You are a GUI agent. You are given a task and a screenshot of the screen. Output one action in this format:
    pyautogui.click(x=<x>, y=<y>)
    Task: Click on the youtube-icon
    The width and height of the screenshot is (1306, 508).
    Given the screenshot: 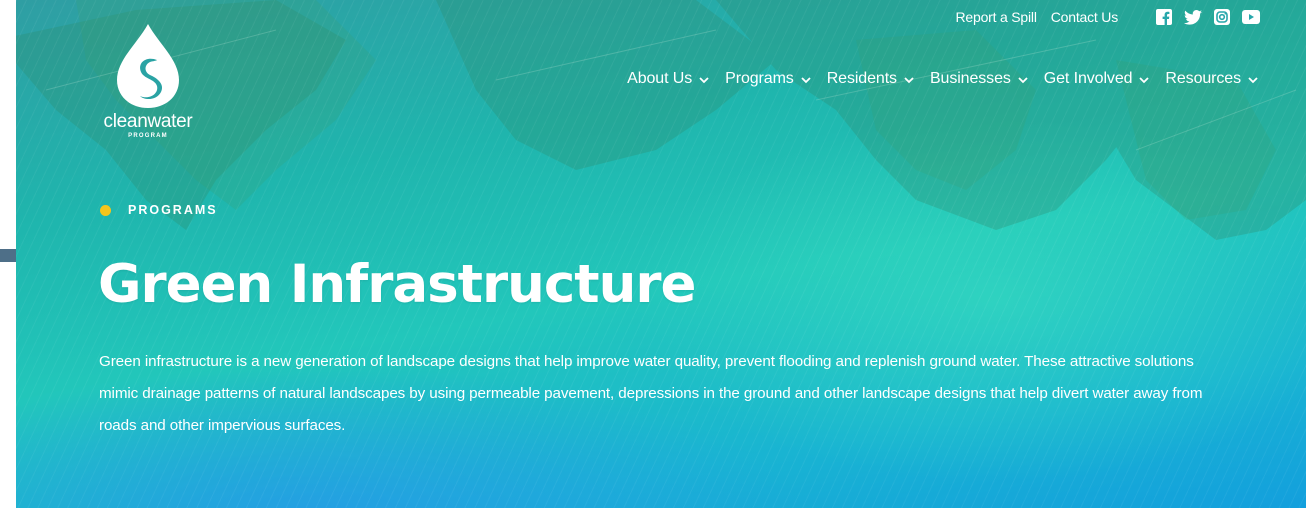 What is the action you would take?
    pyautogui.click(x=1251, y=17)
    